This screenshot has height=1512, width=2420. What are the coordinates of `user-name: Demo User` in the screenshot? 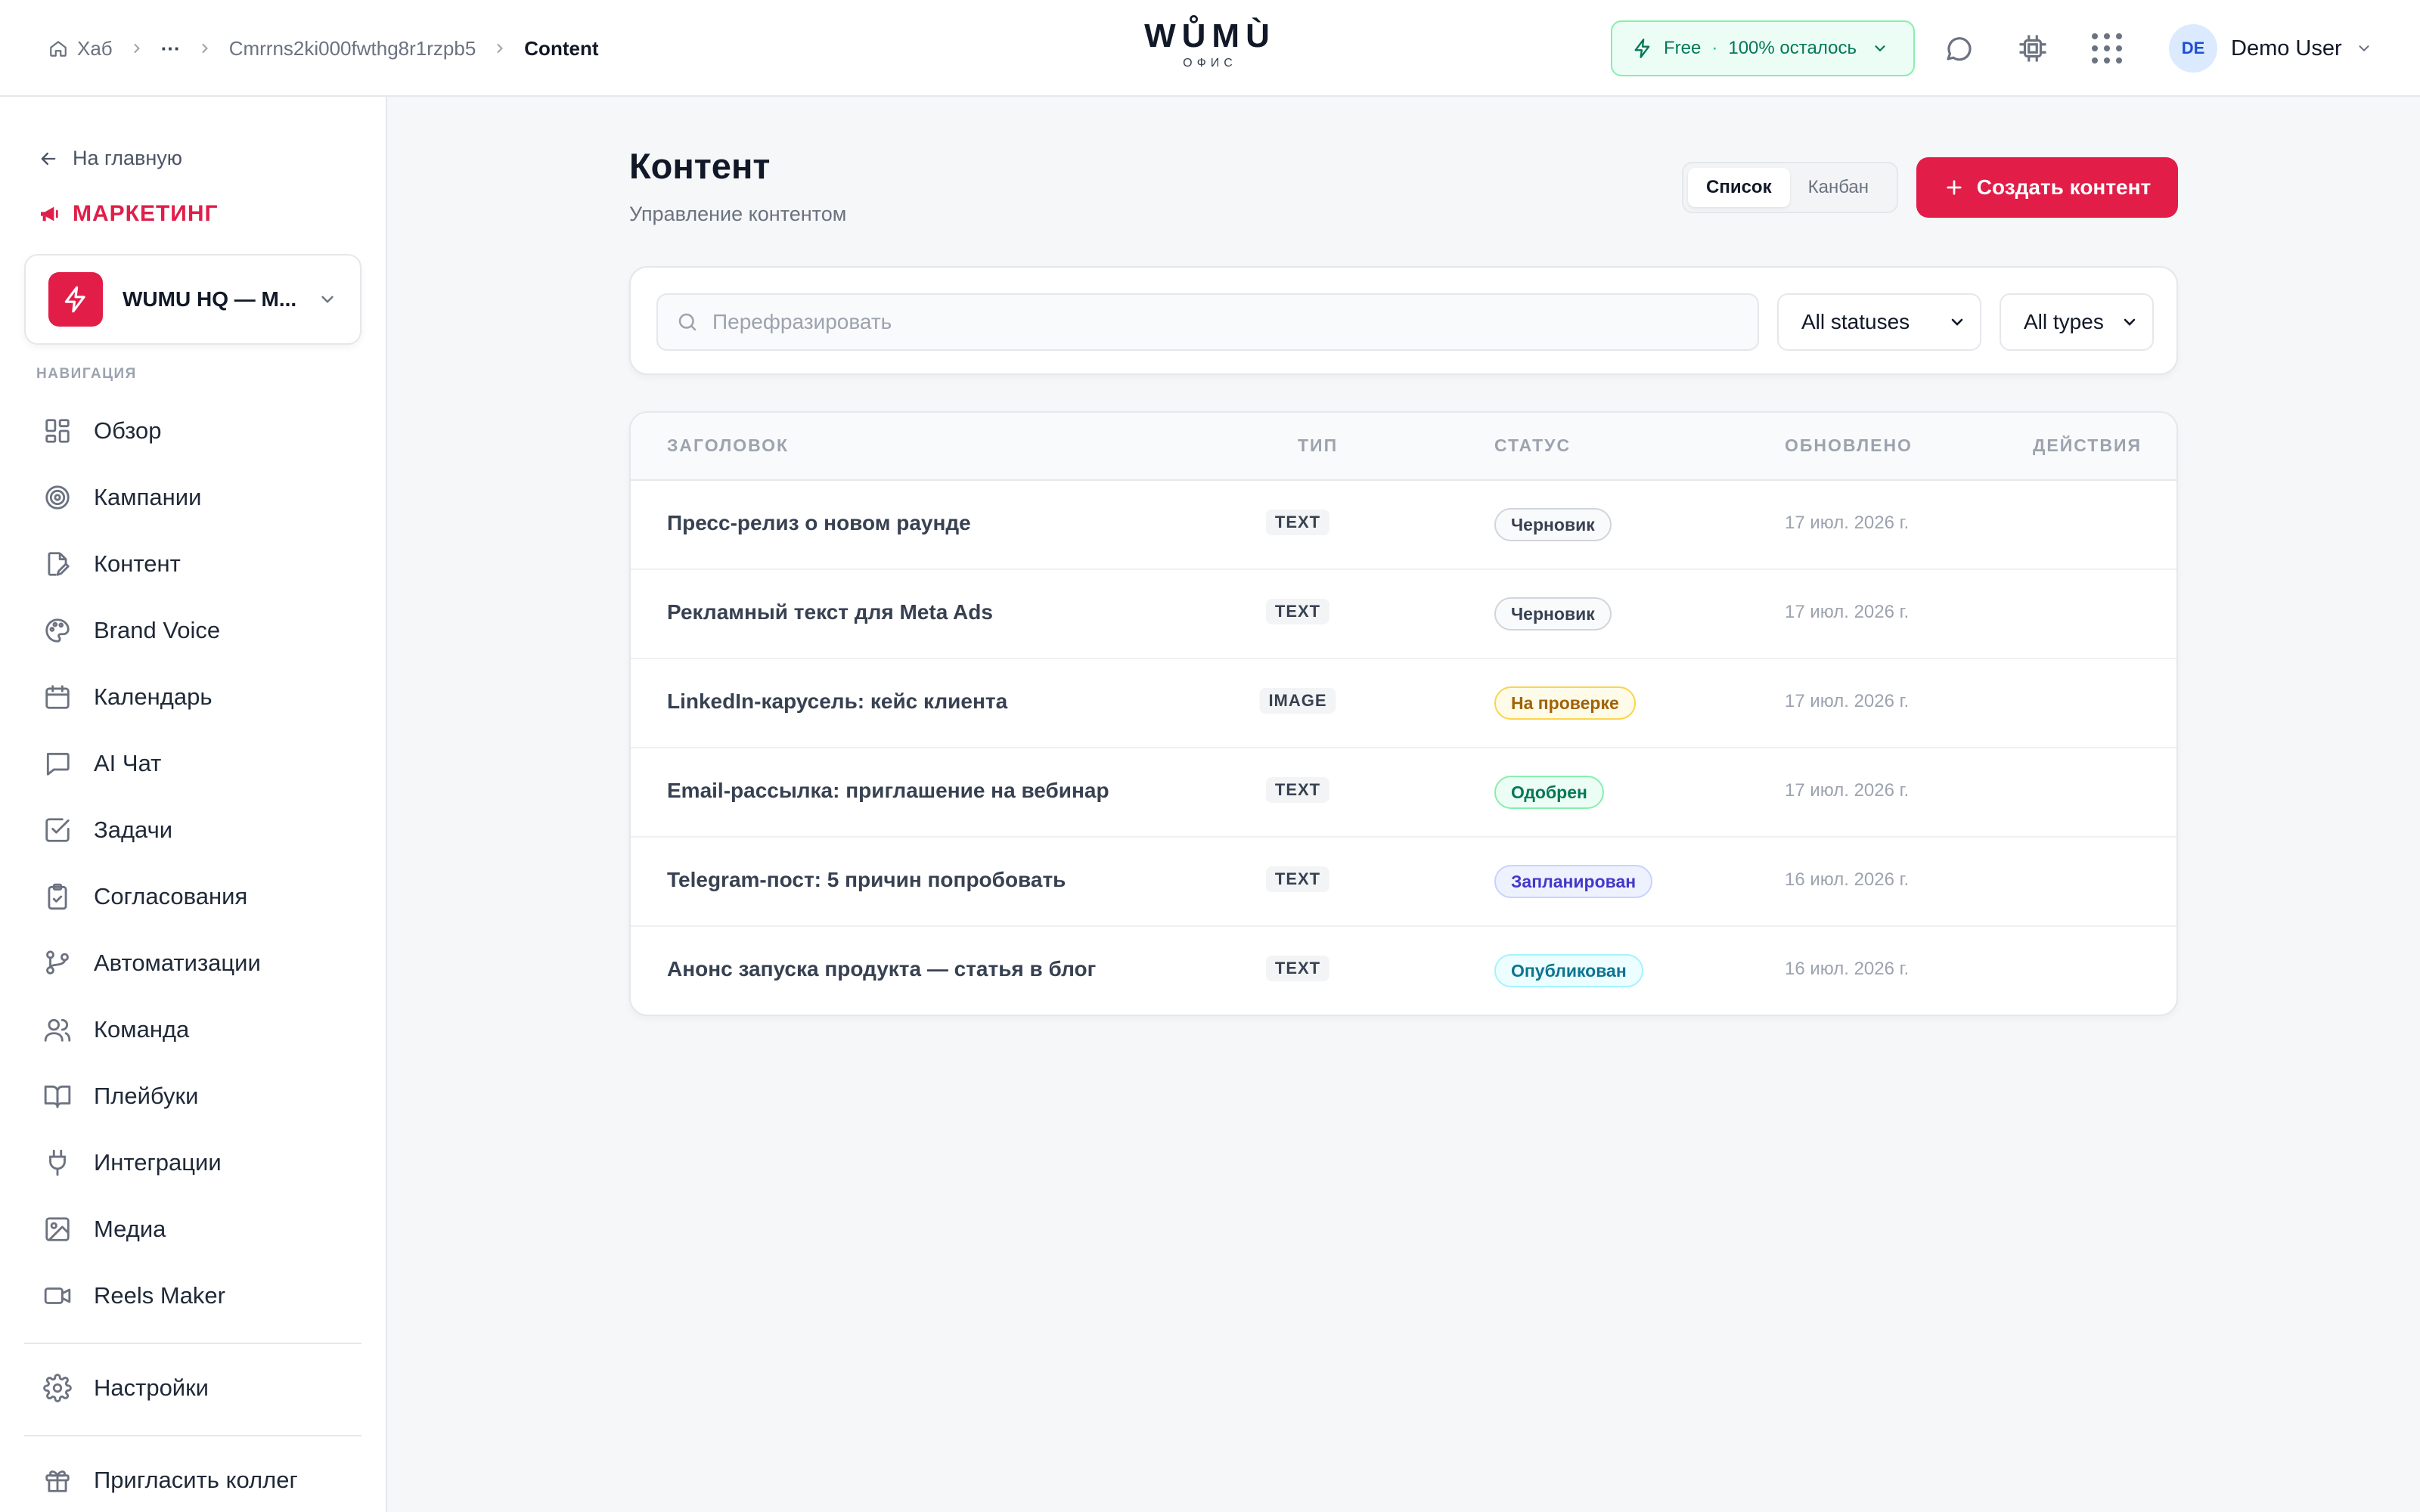 It's located at (2286, 48).